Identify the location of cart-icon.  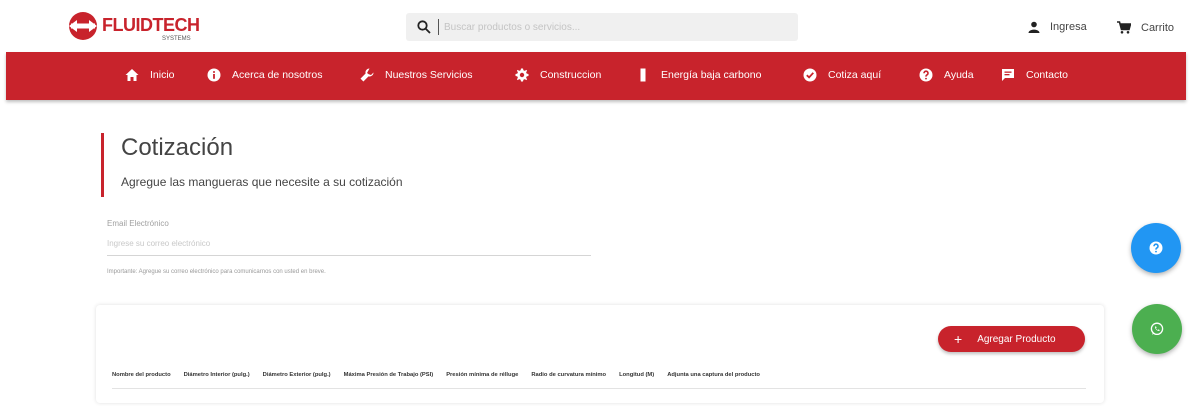
(1124, 27).